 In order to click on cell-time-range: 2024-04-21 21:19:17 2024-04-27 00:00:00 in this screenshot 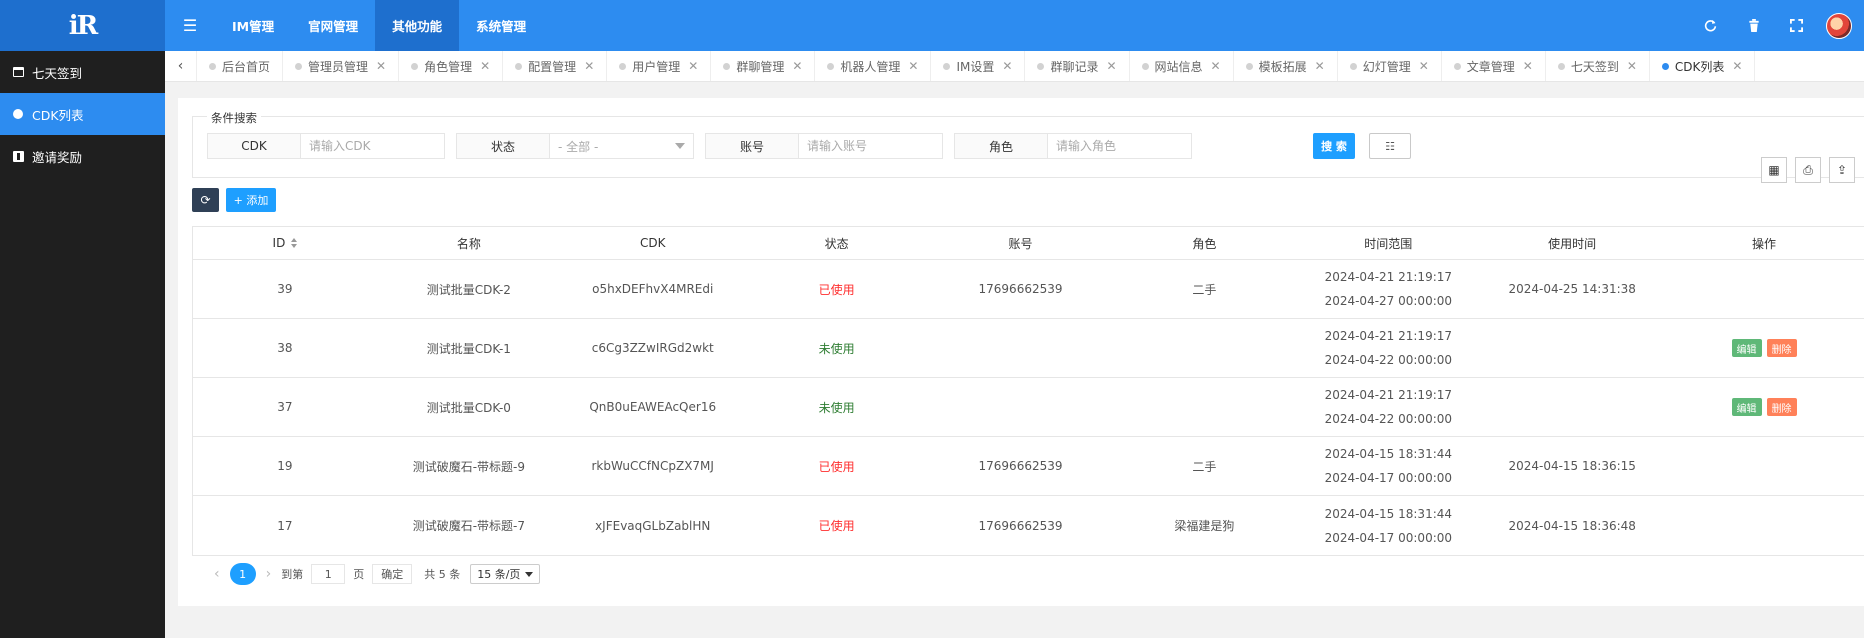, I will do `click(1388, 289)`.